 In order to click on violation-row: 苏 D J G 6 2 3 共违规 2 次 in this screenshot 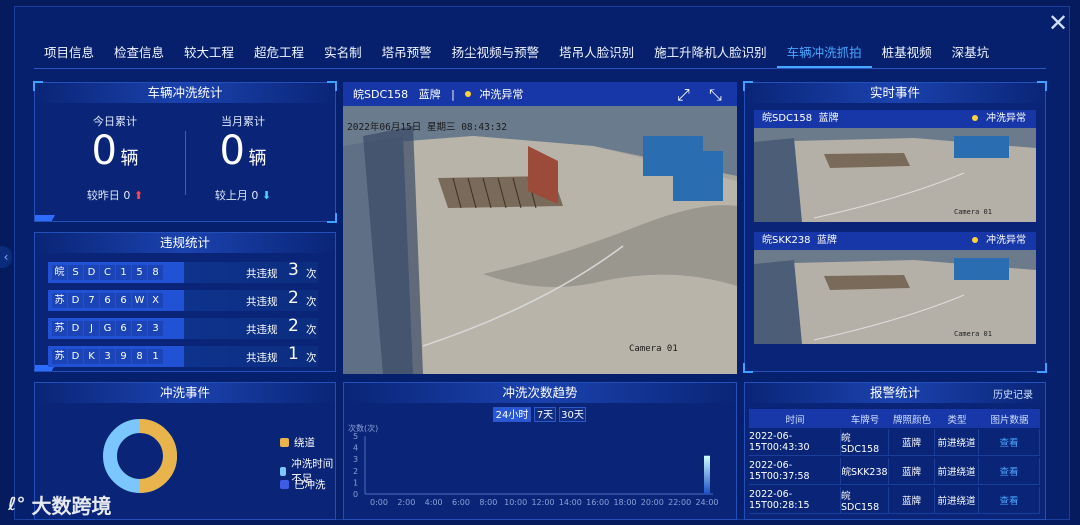, I will do `click(183, 327)`.